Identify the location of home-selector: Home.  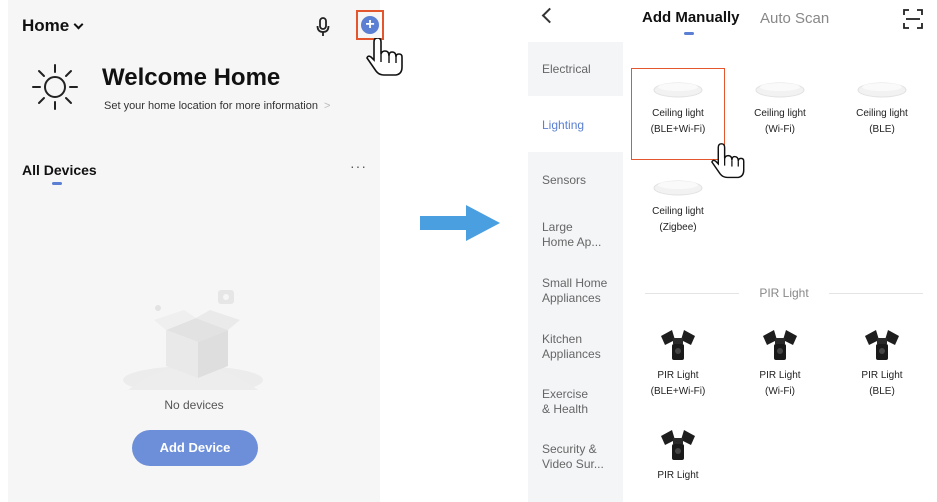
(53, 26).